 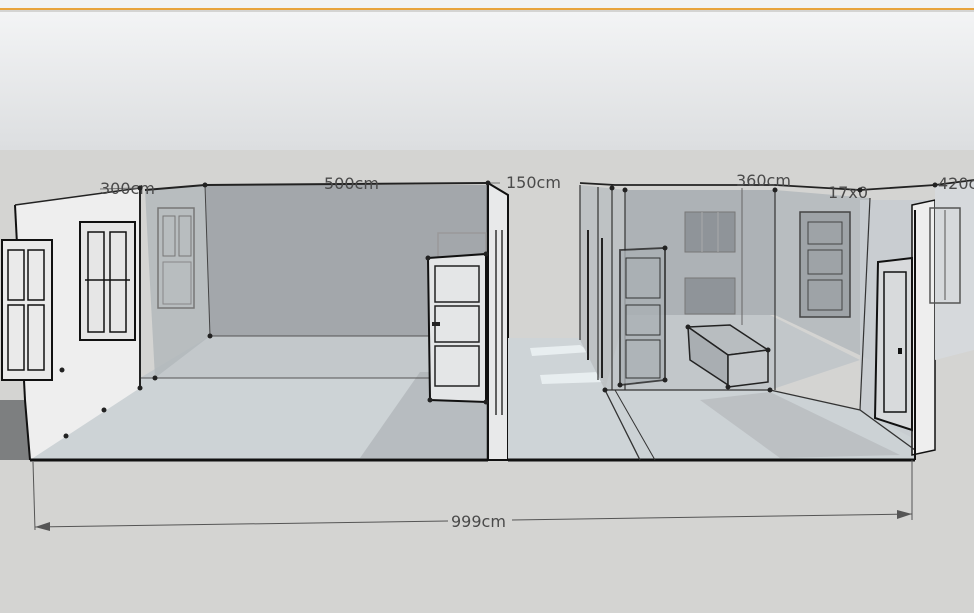 I want to click on dimension-label-420: 420c, so click(x=956, y=183).